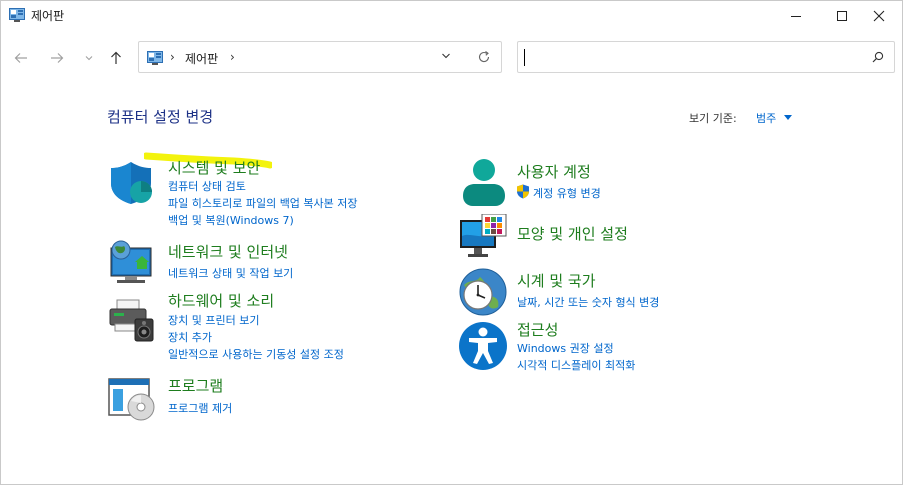  I want to click on page-title: 컴퓨터 설정 변경, so click(160, 117).